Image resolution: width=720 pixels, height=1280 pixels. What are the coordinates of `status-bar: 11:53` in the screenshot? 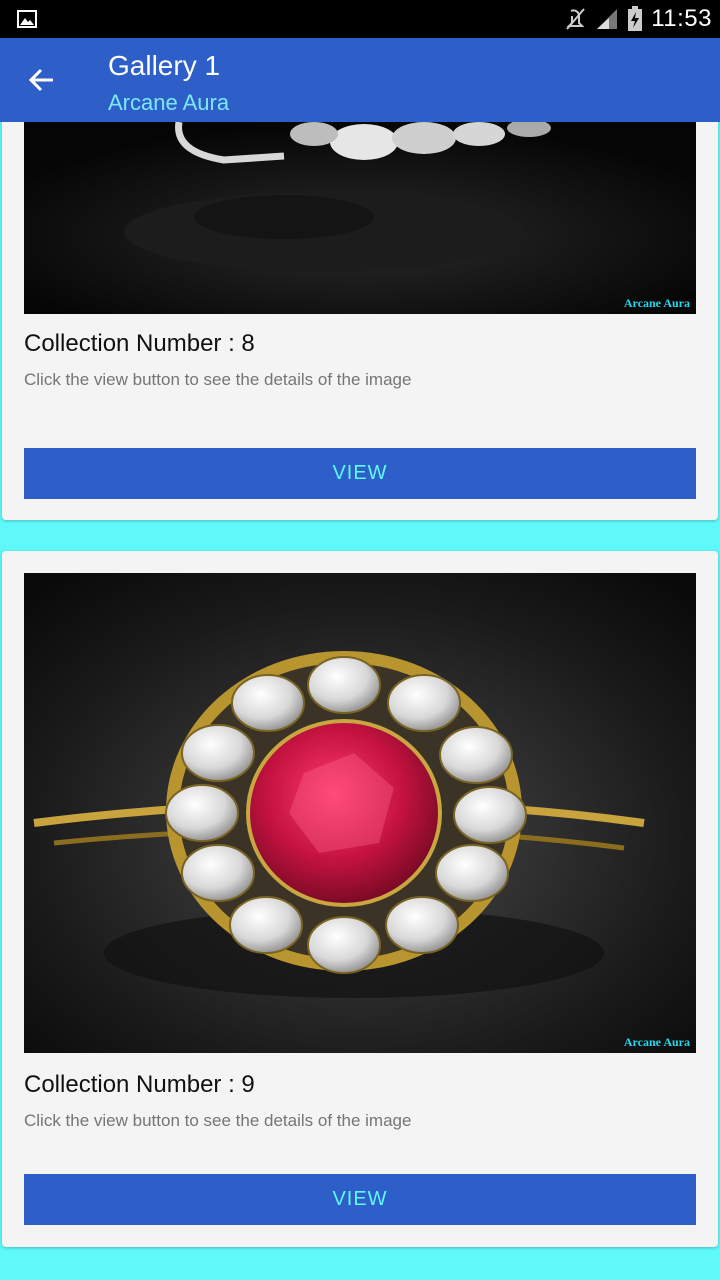 It's located at (360, 19).